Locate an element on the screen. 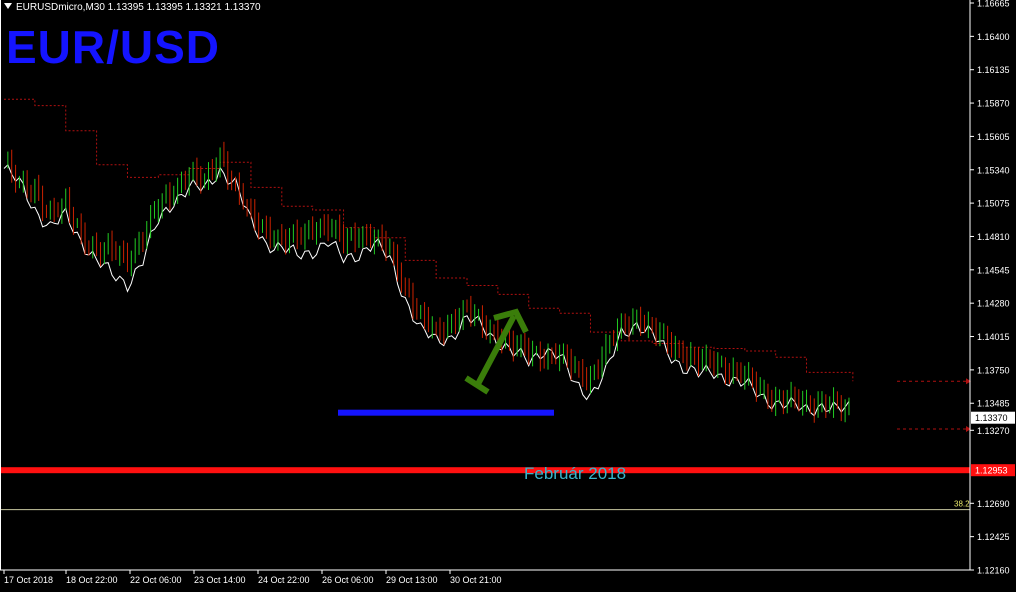 The height and width of the screenshot is (592, 1016). y-tick-label: 1.16400 is located at coordinates (993, 37).